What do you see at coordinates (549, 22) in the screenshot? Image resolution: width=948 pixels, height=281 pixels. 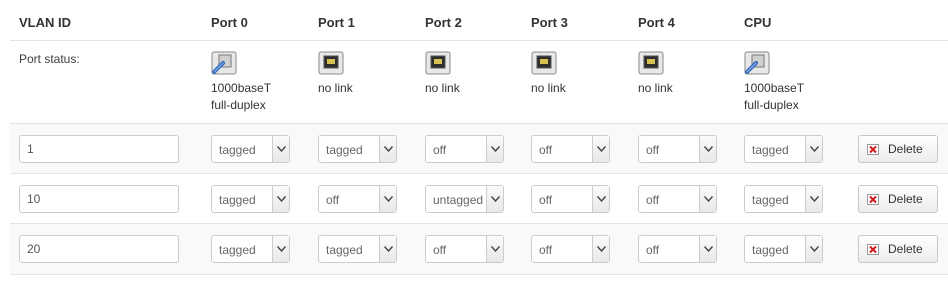 I see `header-port-3: Port 3` at bounding box center [549, 22].